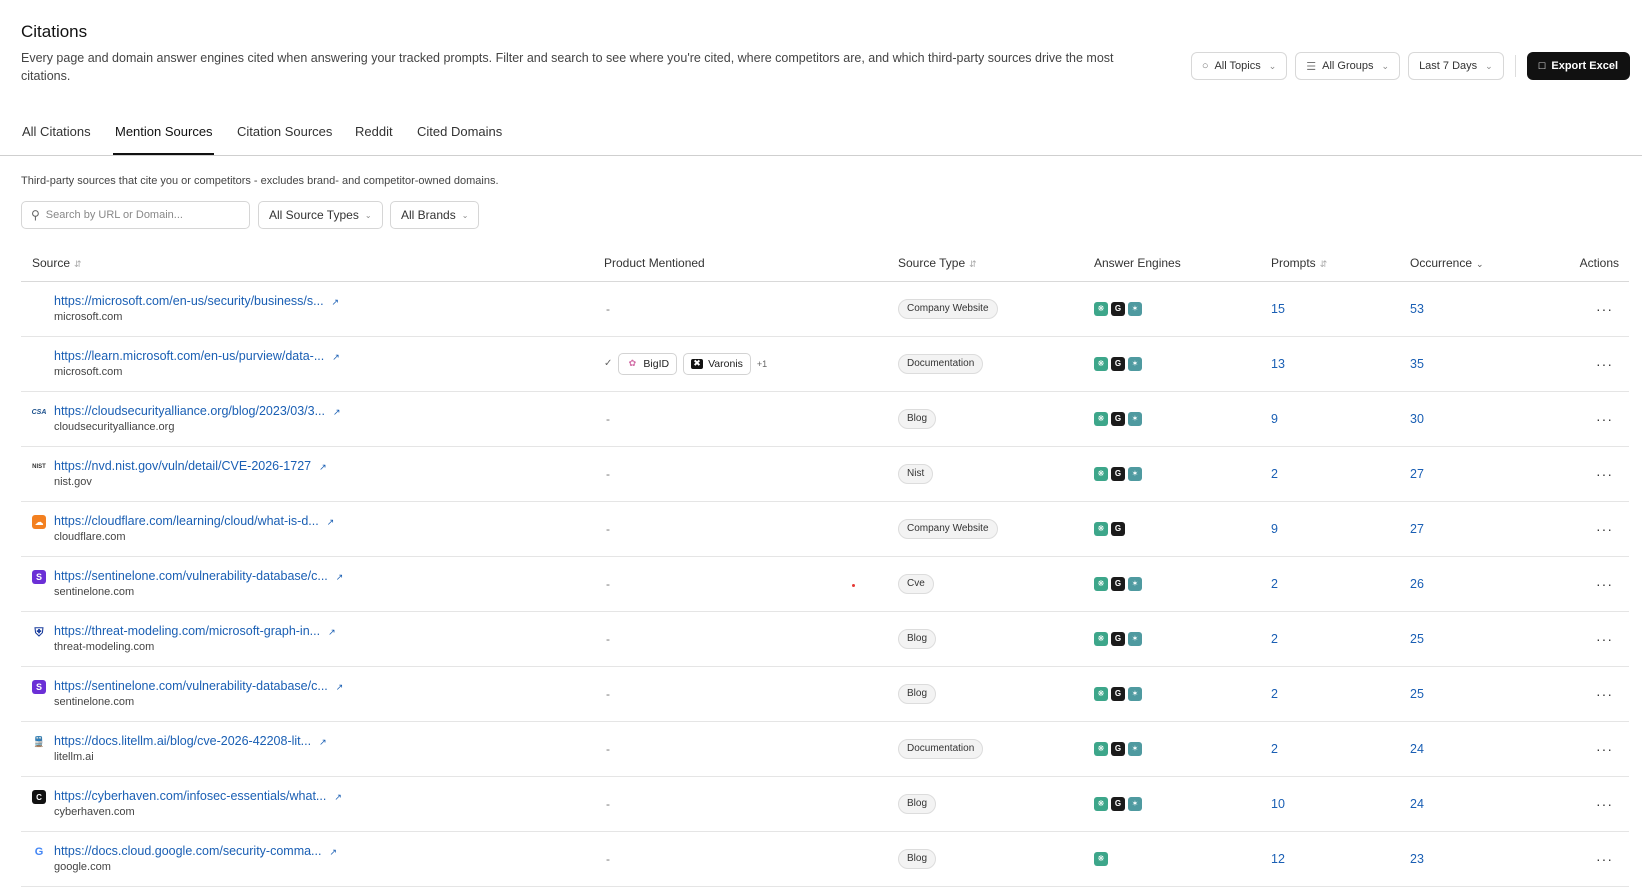 The height and width of the screenshot is (894, 1642). I want to click on column-occurrence: Occurrence ⌄, so click(1470, 263).